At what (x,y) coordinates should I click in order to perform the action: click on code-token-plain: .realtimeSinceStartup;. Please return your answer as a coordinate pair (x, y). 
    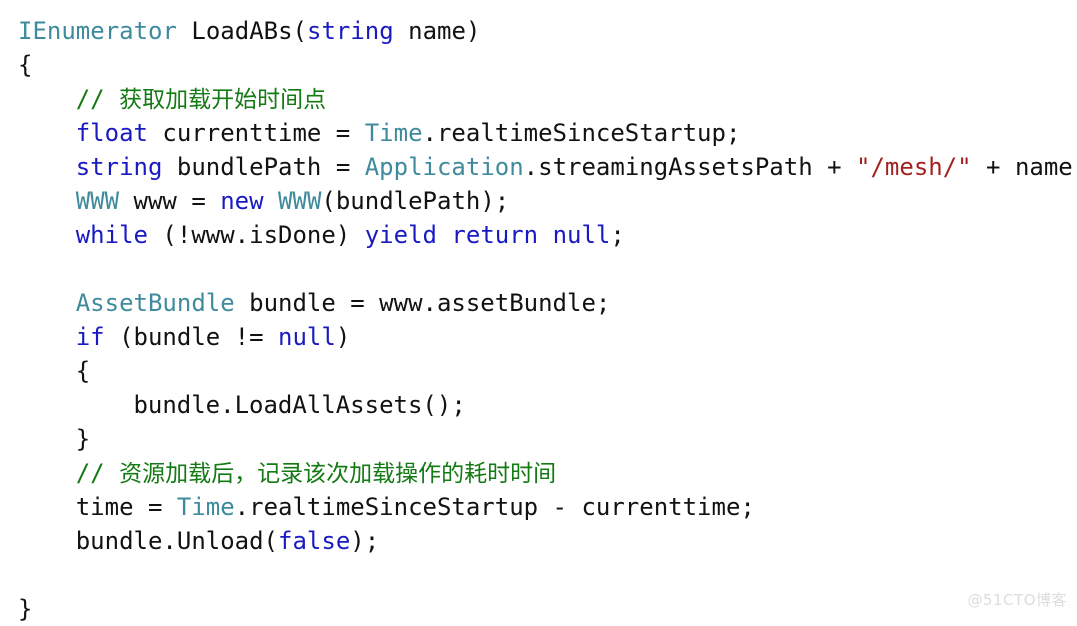
    Looking at the image, I should click on (581, 133).